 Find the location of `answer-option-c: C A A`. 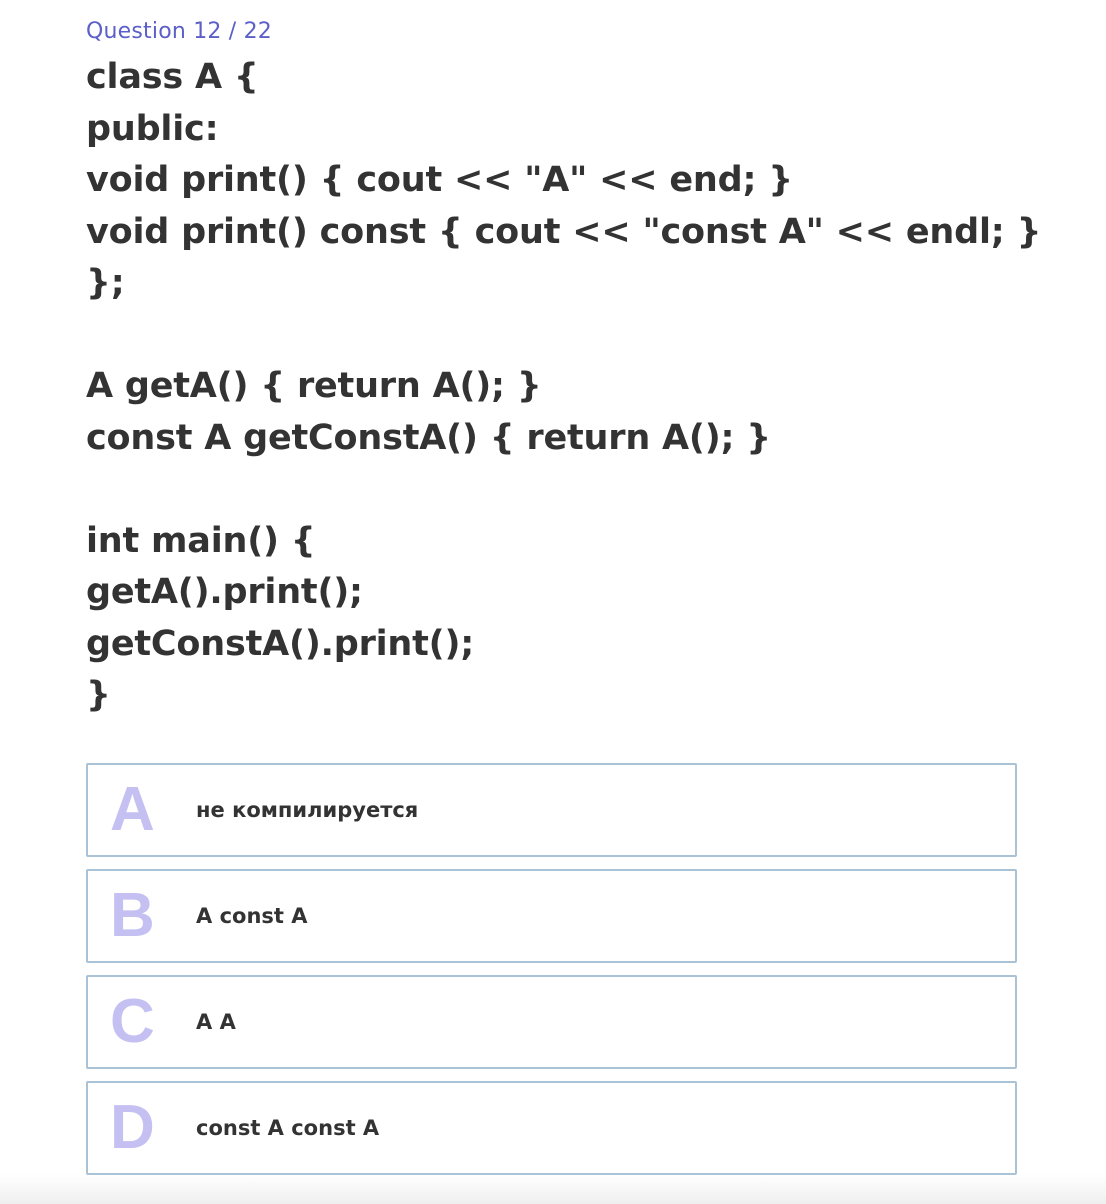

answer-option-c: C A A is located at coordinates (551, 1022).